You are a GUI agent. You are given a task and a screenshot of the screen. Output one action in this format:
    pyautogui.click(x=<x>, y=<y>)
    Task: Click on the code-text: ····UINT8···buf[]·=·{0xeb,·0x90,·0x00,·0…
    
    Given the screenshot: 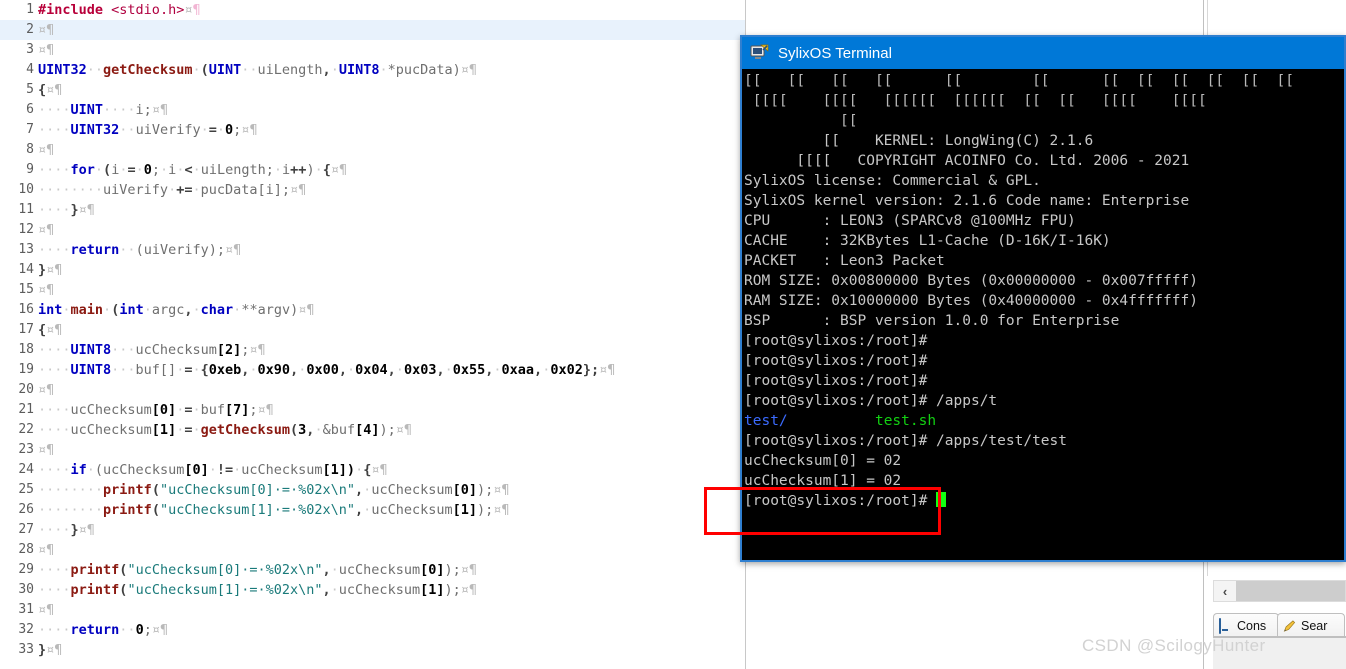 What is the action you would take?
    pyautogui.click(x=327, y=370)
    